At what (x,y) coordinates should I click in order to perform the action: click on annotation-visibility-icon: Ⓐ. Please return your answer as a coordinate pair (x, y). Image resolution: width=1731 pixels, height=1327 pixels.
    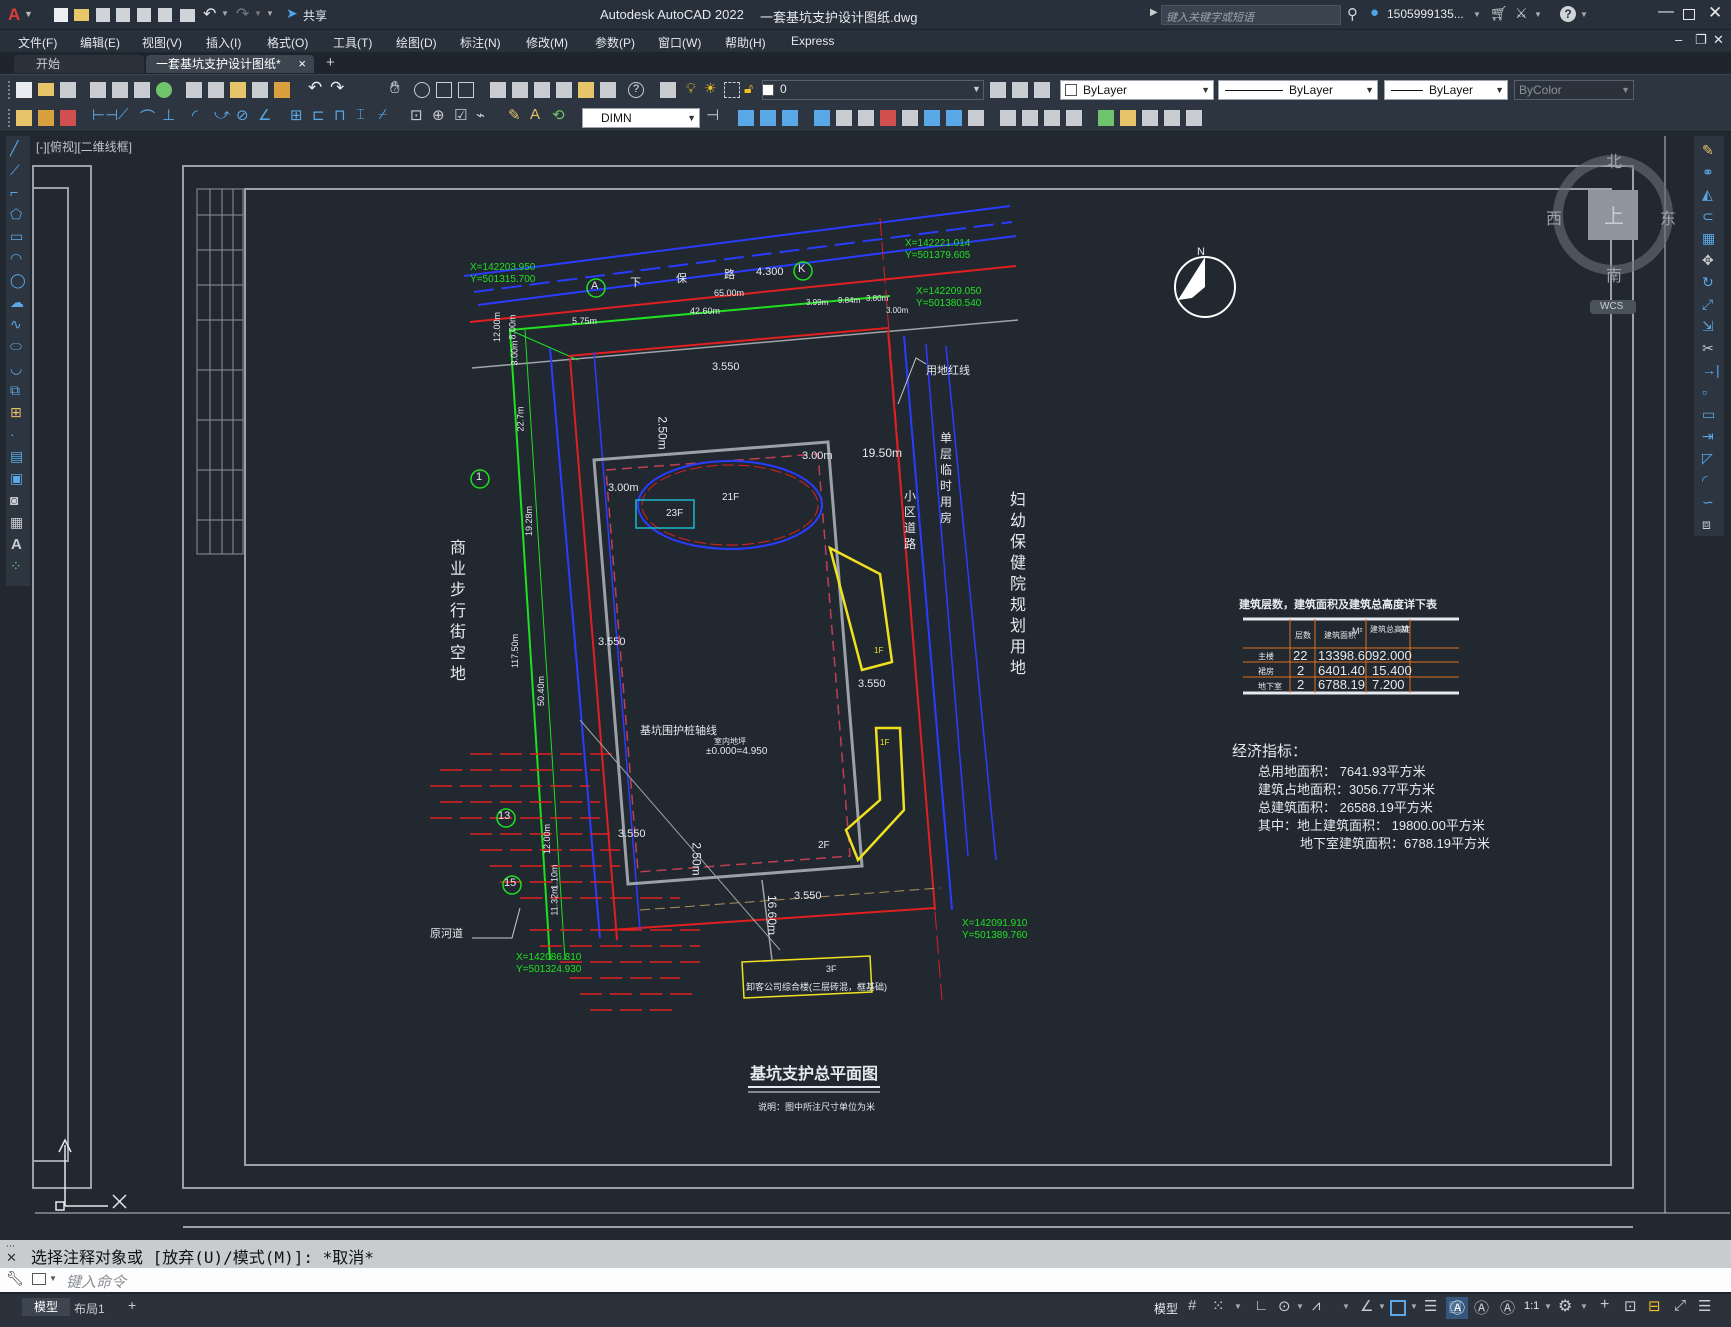
    Looking at the image, I should click on (1457, 1307).